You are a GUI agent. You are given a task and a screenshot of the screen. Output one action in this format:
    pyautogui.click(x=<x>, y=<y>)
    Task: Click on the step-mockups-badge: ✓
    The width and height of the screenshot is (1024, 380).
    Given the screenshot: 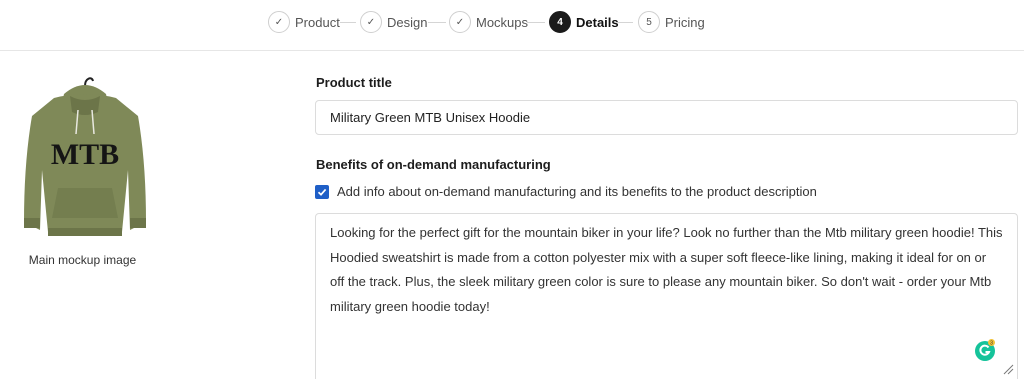 What is the action you would take?
    pyautogui.click(x=460, y=22)
    